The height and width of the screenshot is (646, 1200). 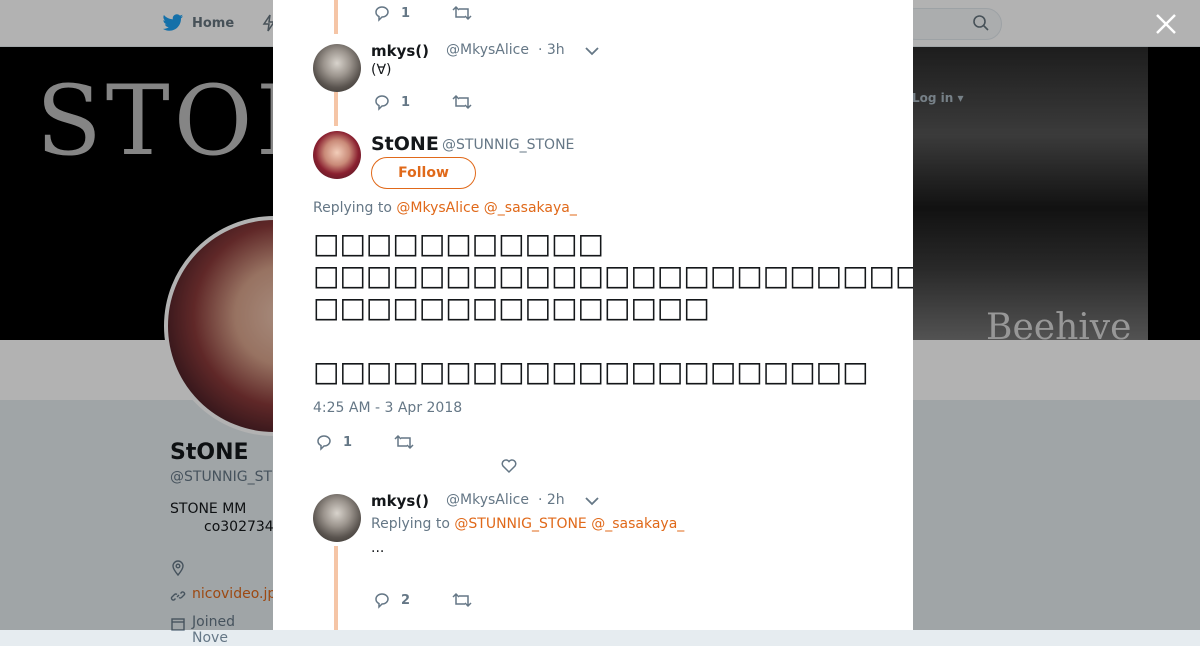 What do you see at coordinates (486, 208) in the screenshot?
I see `replying-mentions: @MkysAlice @_sasakaya_` at bounding box center [486, 208].